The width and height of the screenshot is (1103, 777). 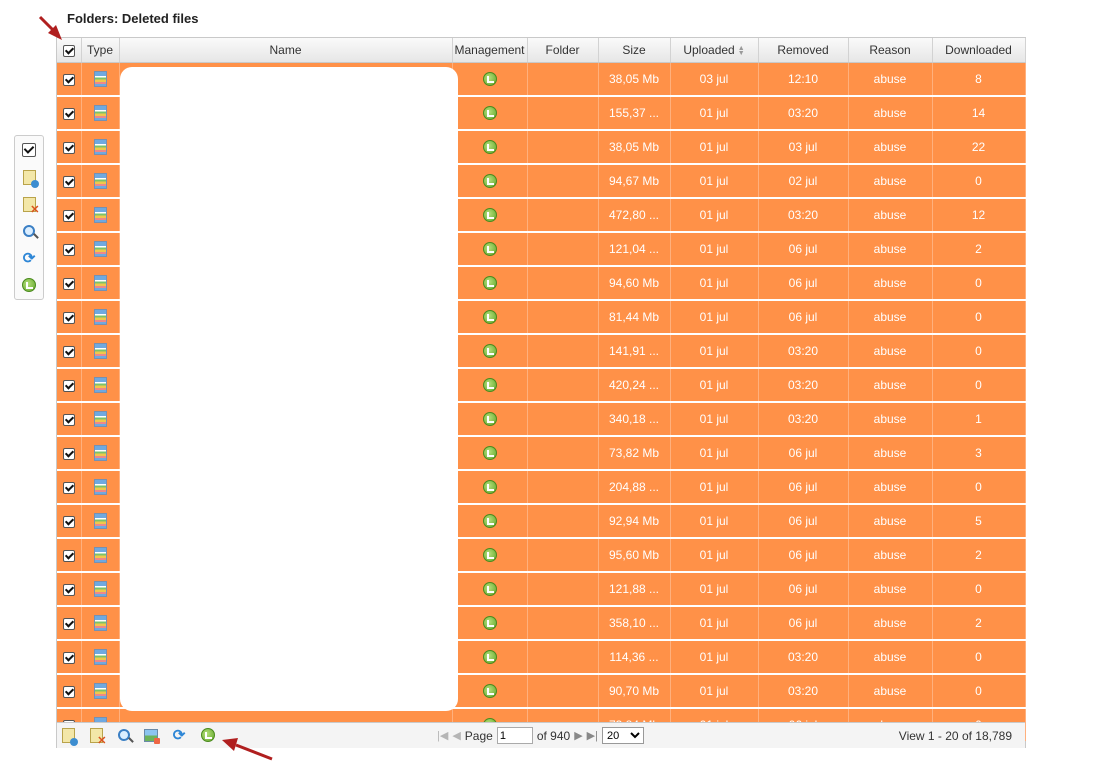 What do you see at coordinates (578, 735) in the screenshot?
I see `next-page-icon: ▶` at bounding box center [578, 735].